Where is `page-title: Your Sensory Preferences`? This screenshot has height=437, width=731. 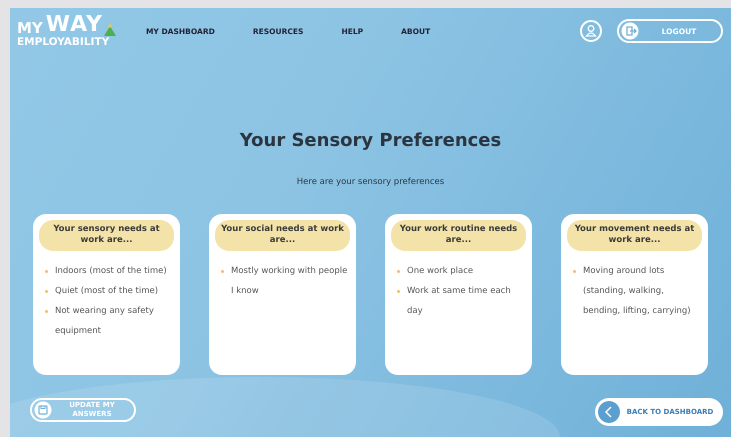 page-title: Your Sensory Preferences is located at coordinates (370, 140).